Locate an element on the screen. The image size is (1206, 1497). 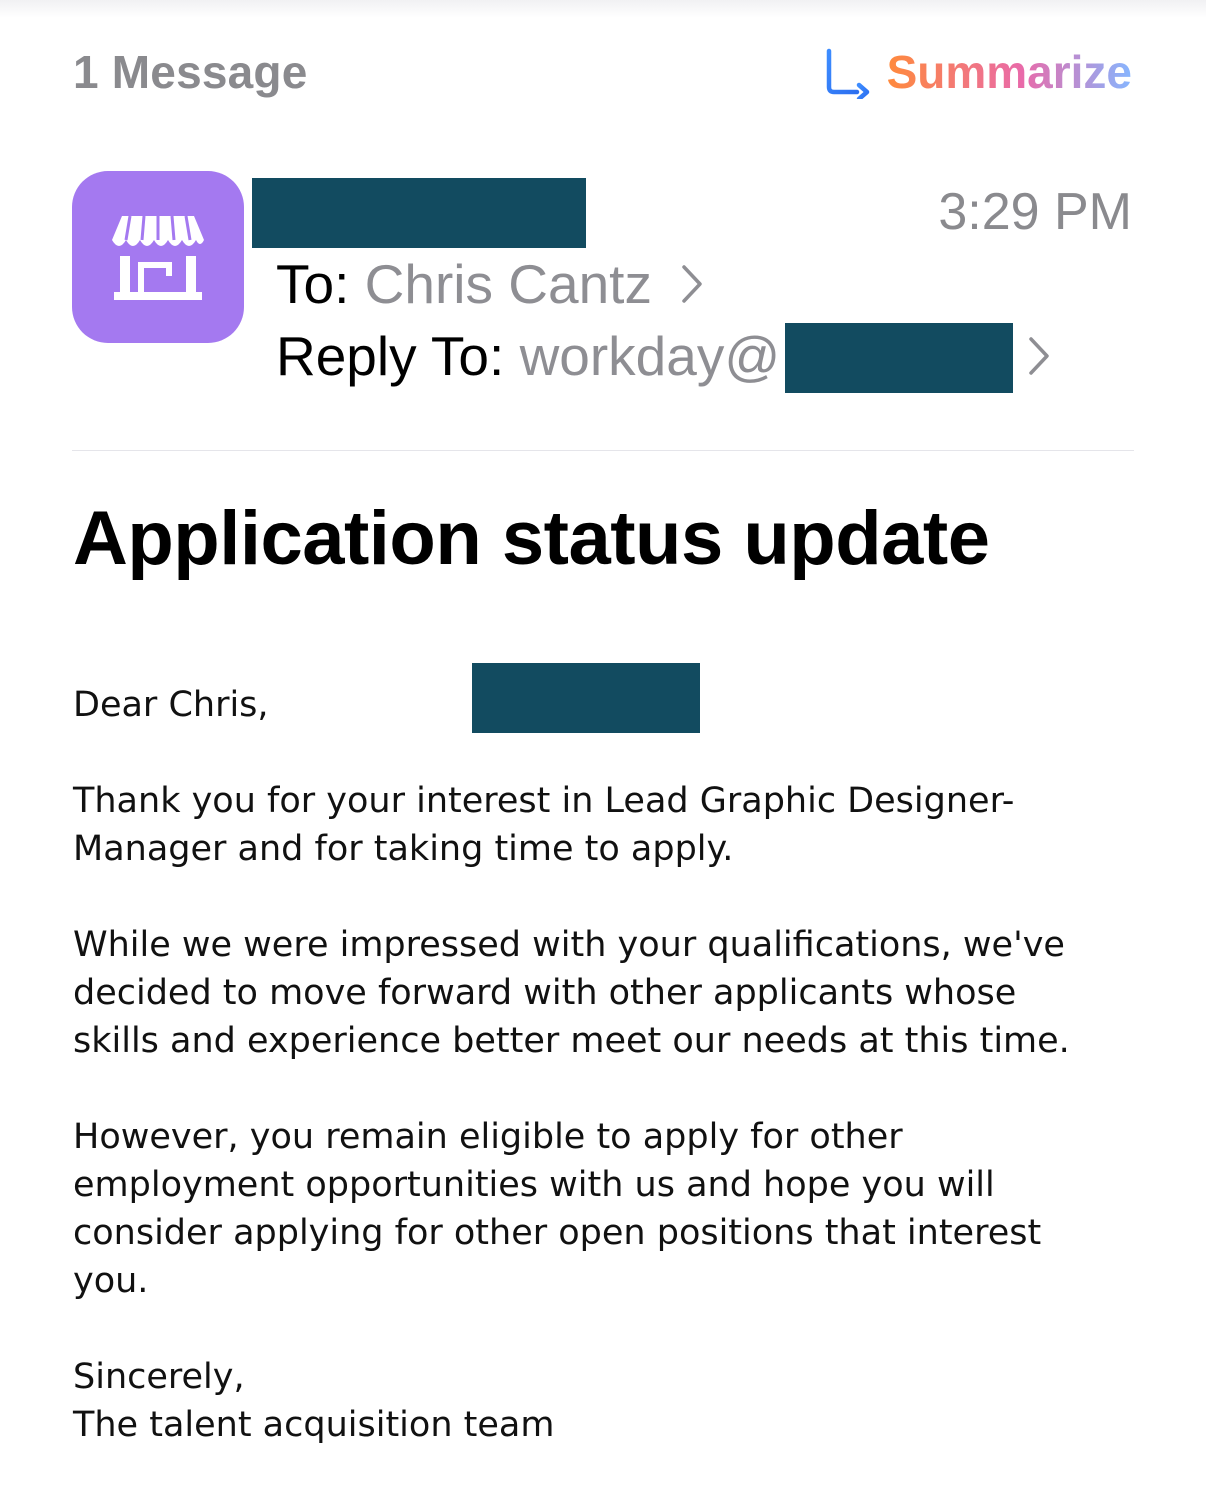
summarize-button: Summarize is located at coordinates (977, 72).